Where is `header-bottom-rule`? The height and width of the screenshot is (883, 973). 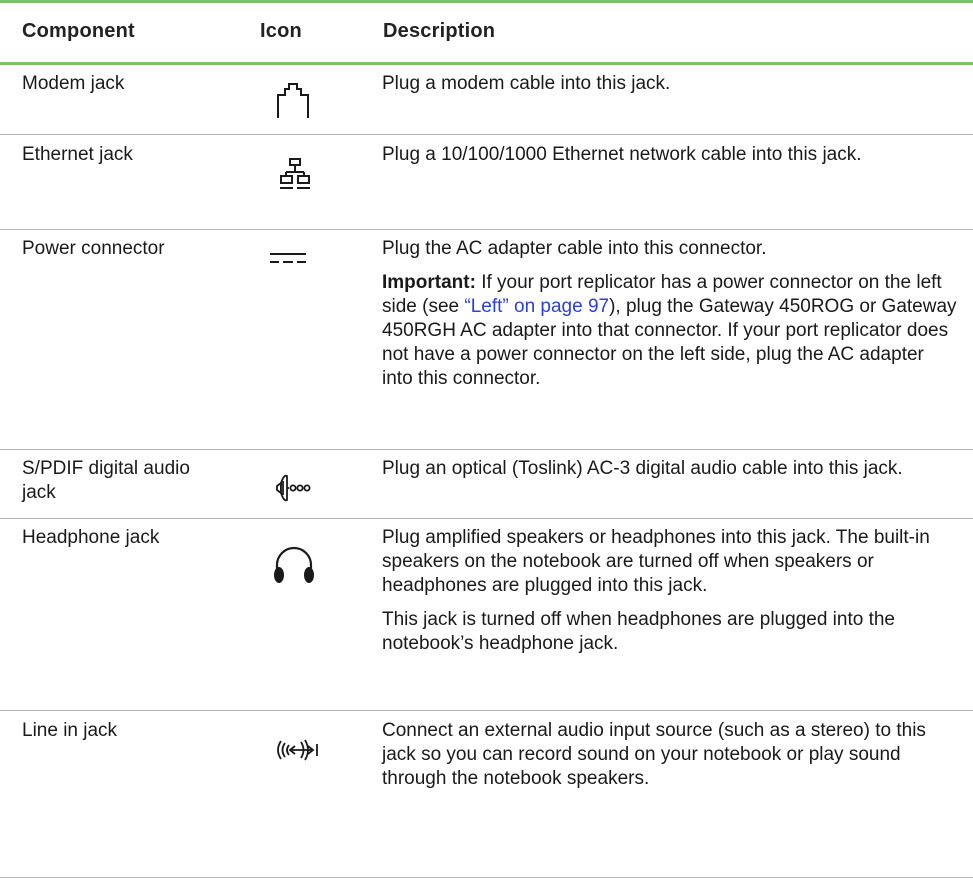 header-bottom-rule is located at coordinates (486, 63).